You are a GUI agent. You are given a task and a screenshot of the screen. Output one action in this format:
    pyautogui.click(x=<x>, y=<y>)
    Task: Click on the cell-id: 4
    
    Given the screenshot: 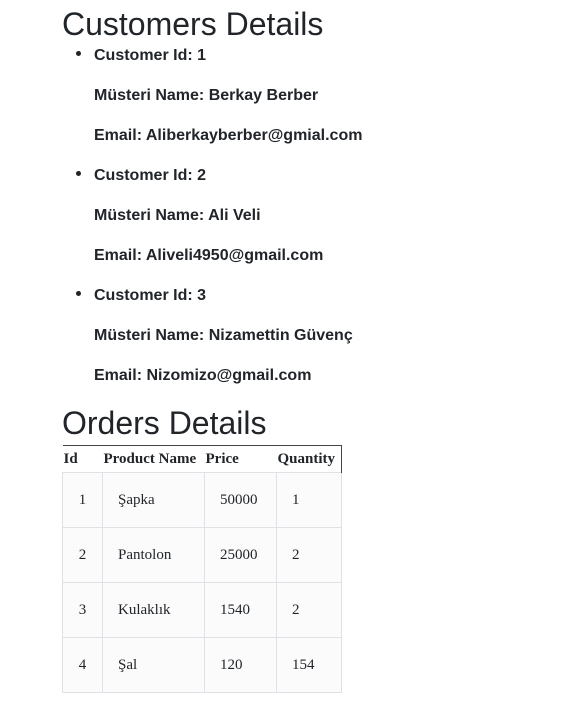 What is the action you would take?
    pyautogui.click(x=82, y=665)
    